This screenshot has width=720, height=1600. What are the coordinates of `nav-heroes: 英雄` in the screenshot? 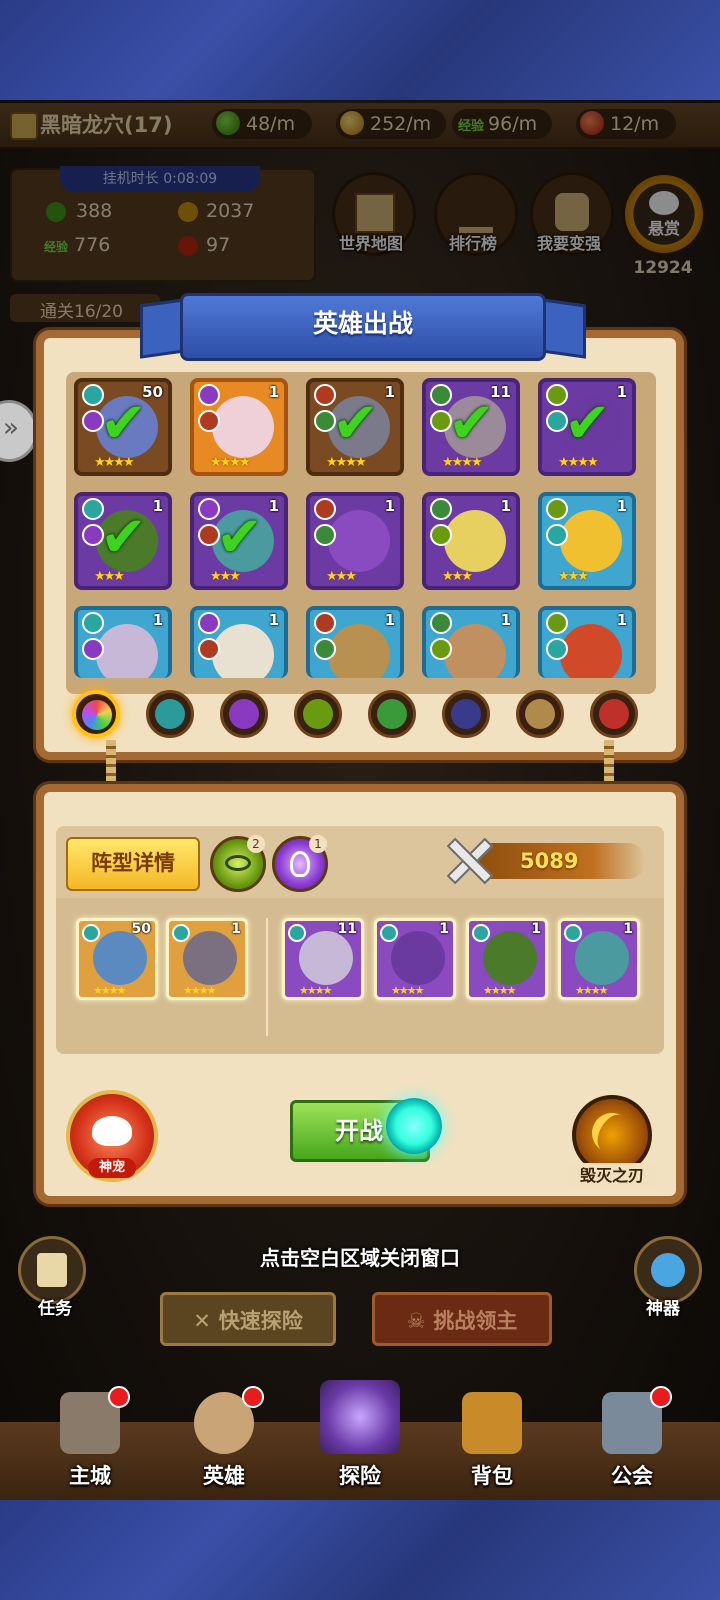 It's located at (224, 1442).